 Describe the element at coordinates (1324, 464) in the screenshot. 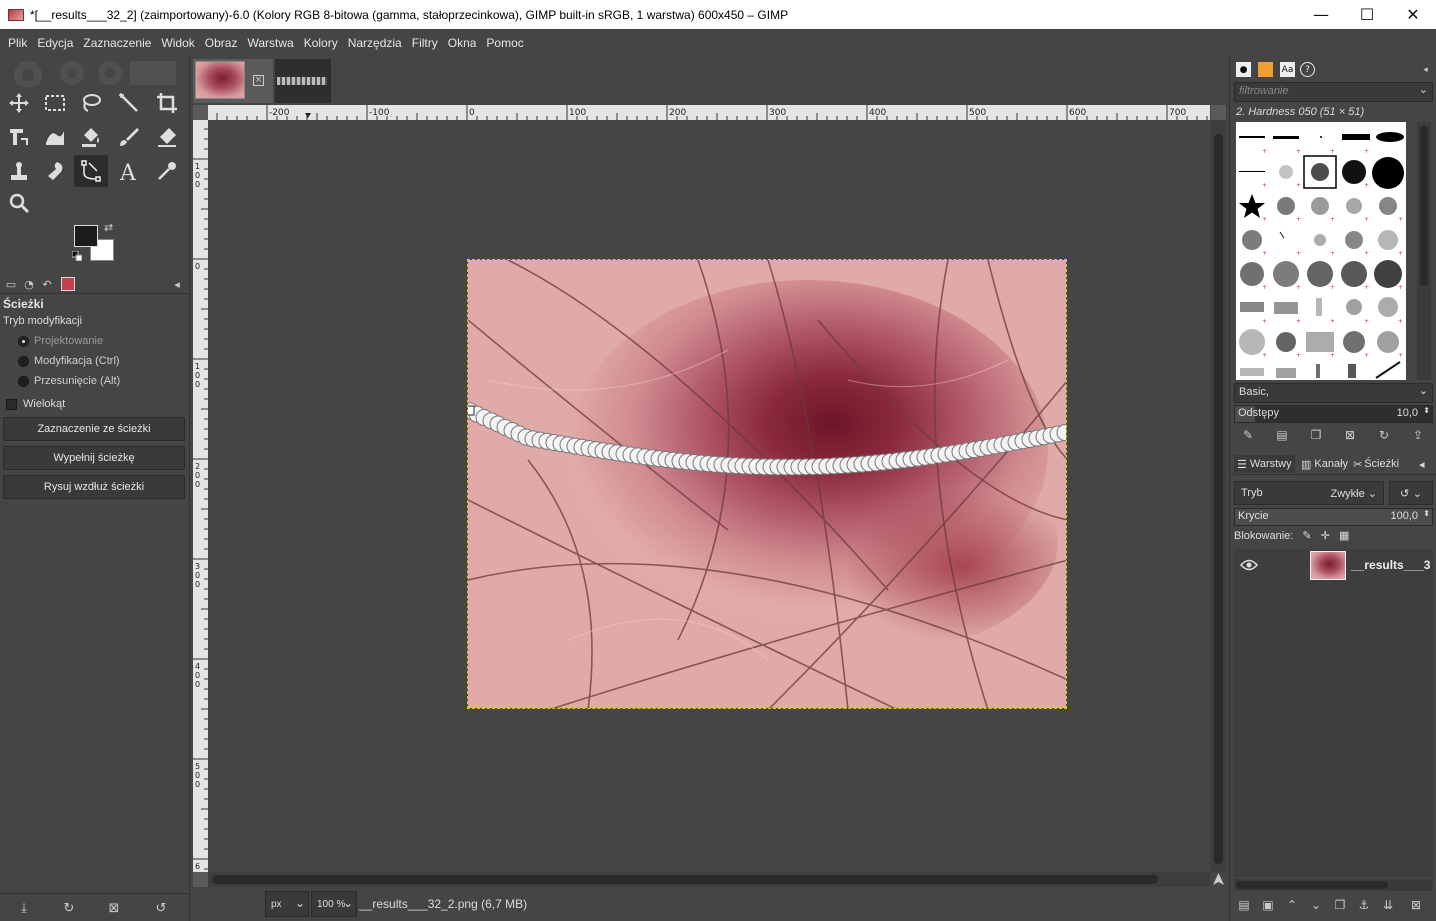

I see `tab-channels: ▥ Kanały` at that location.